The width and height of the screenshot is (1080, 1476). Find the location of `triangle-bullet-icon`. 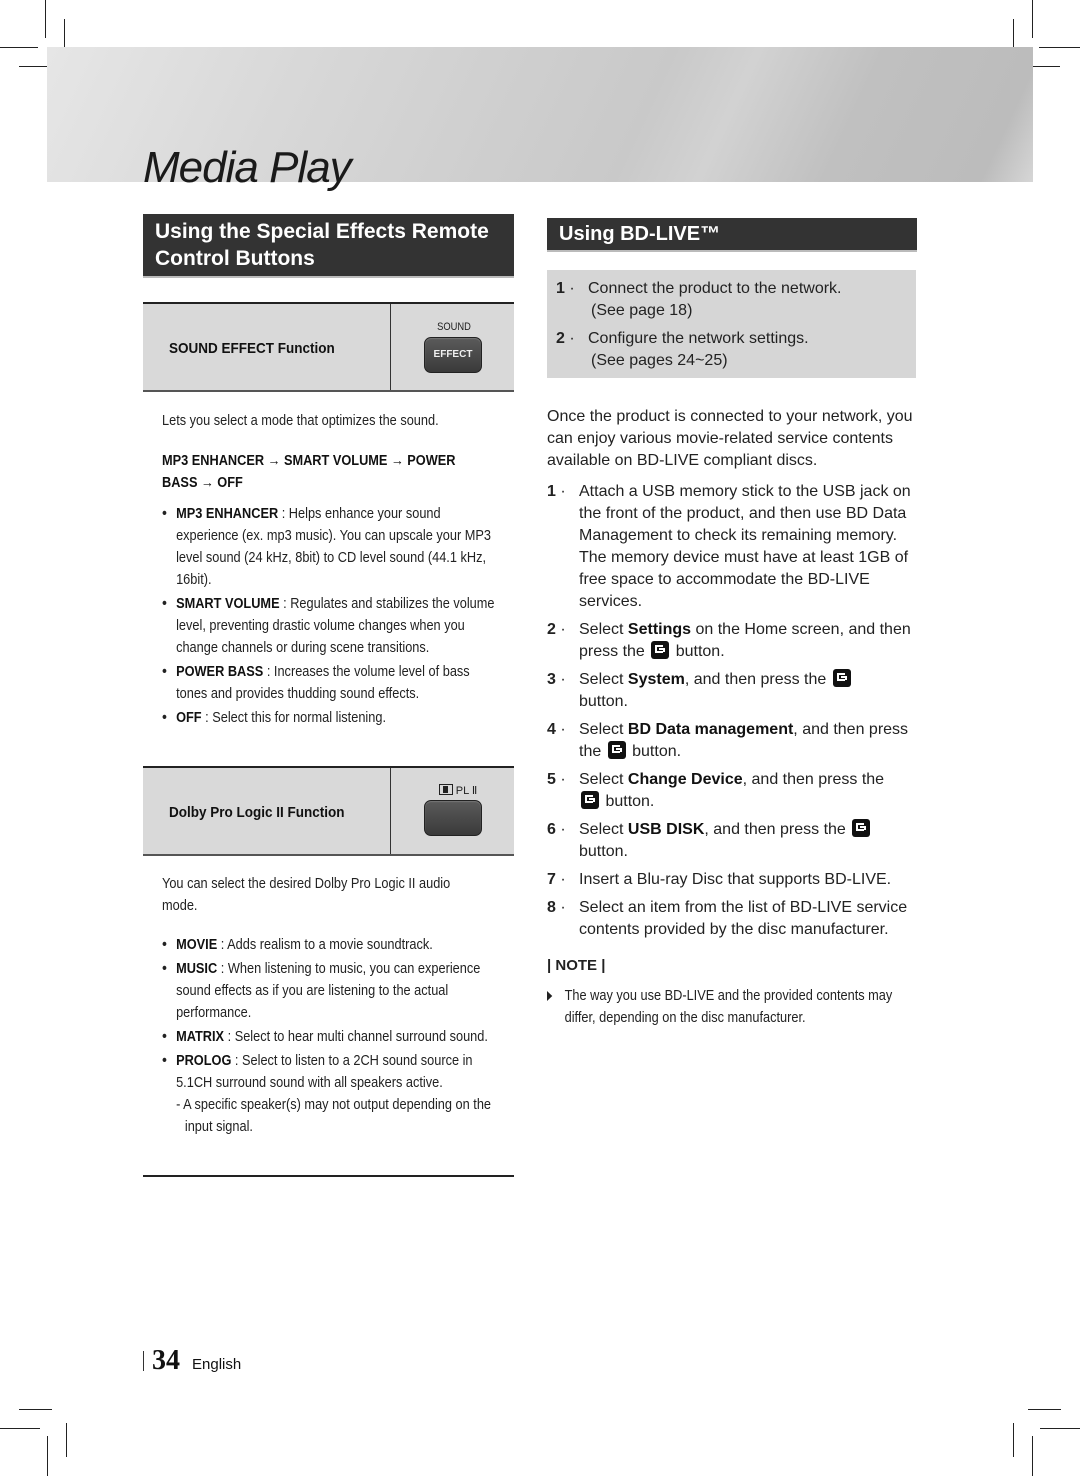

triangle-bullet-icon is located at coordinates (550, 996).